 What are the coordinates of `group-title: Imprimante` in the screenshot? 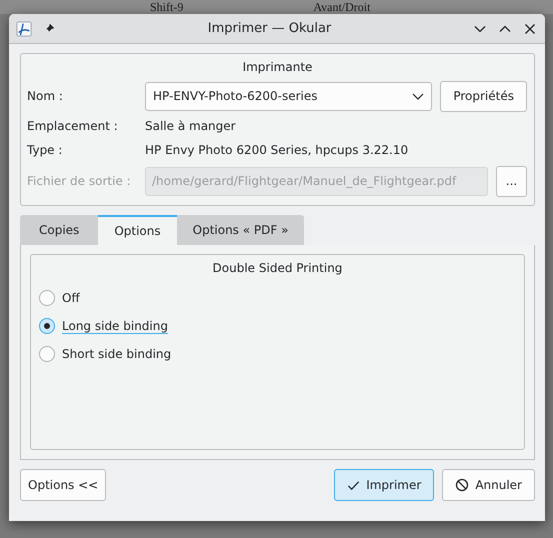 It's located at (278, 67).